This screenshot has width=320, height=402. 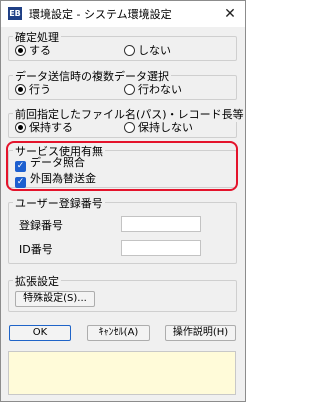 What do you see at coordinates (122, 166) in the screenshot?
I see `highlight-annotation` at bounding box center [122, 166].